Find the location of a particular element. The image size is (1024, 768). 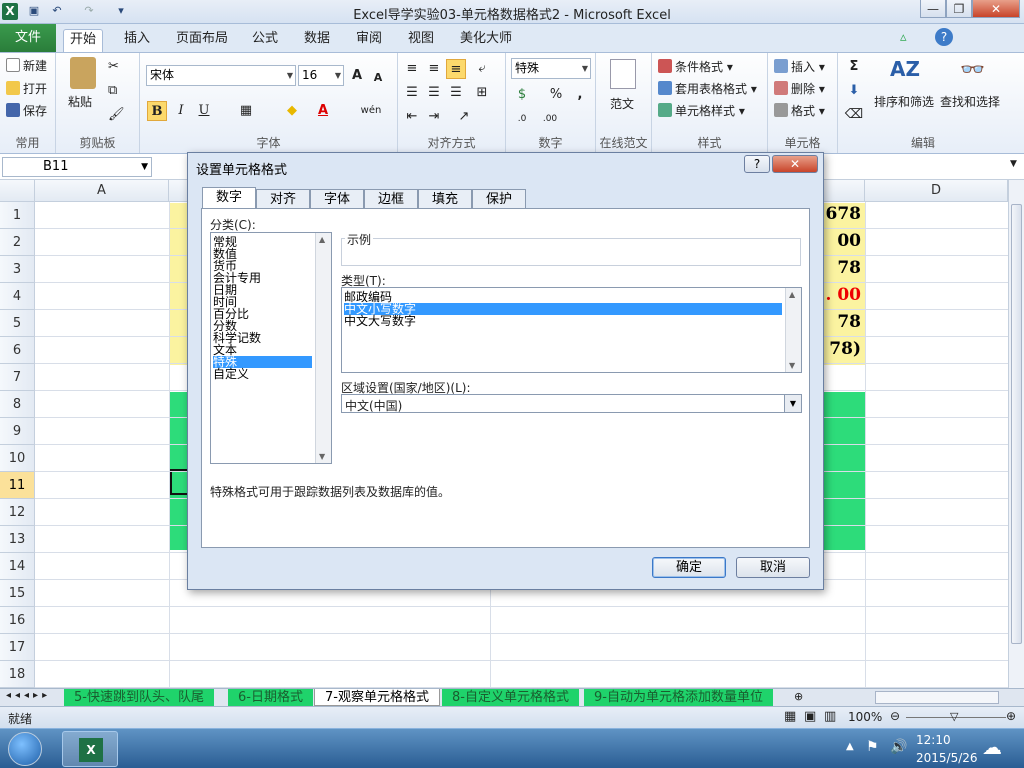

align-center-icon: ☰ is located at coordinates (434, 93).